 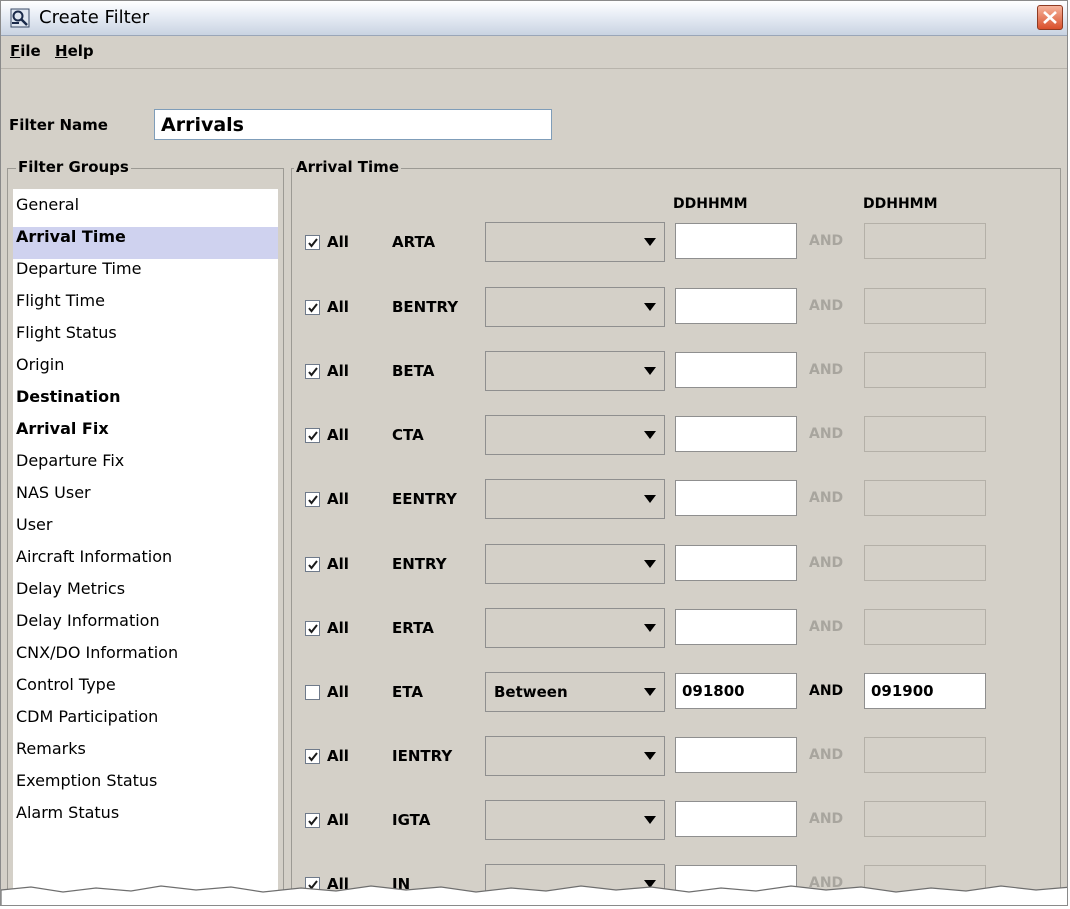 I want to click on from-input-cta, so click(x=736, y=434).